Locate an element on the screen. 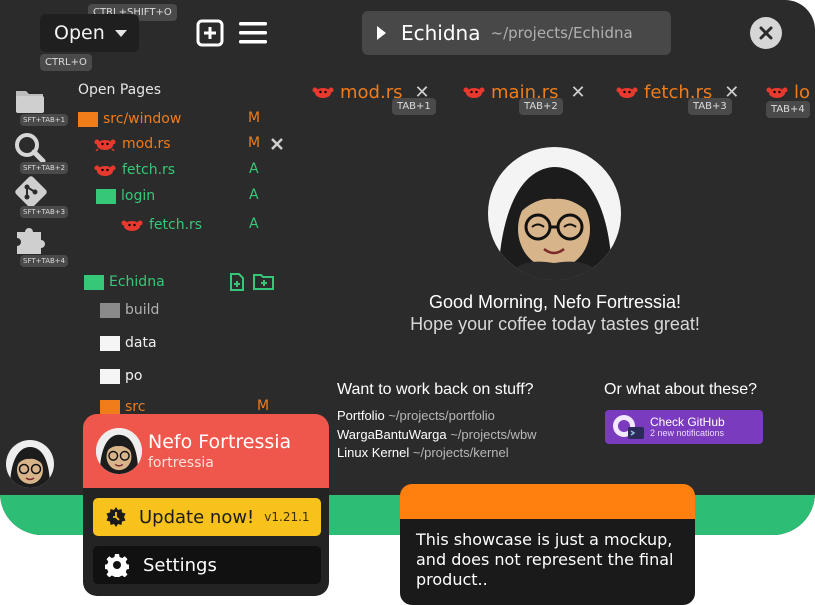 The width and height of the screenshot is (815, 605). menu-icon is located at coordinates (253, 33).